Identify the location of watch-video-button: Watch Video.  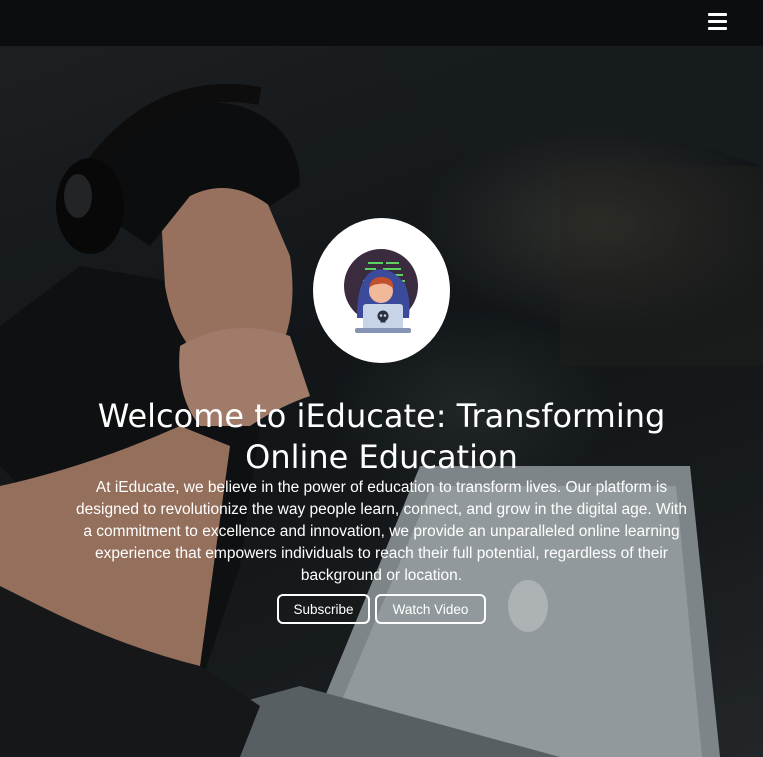
(430, 609).